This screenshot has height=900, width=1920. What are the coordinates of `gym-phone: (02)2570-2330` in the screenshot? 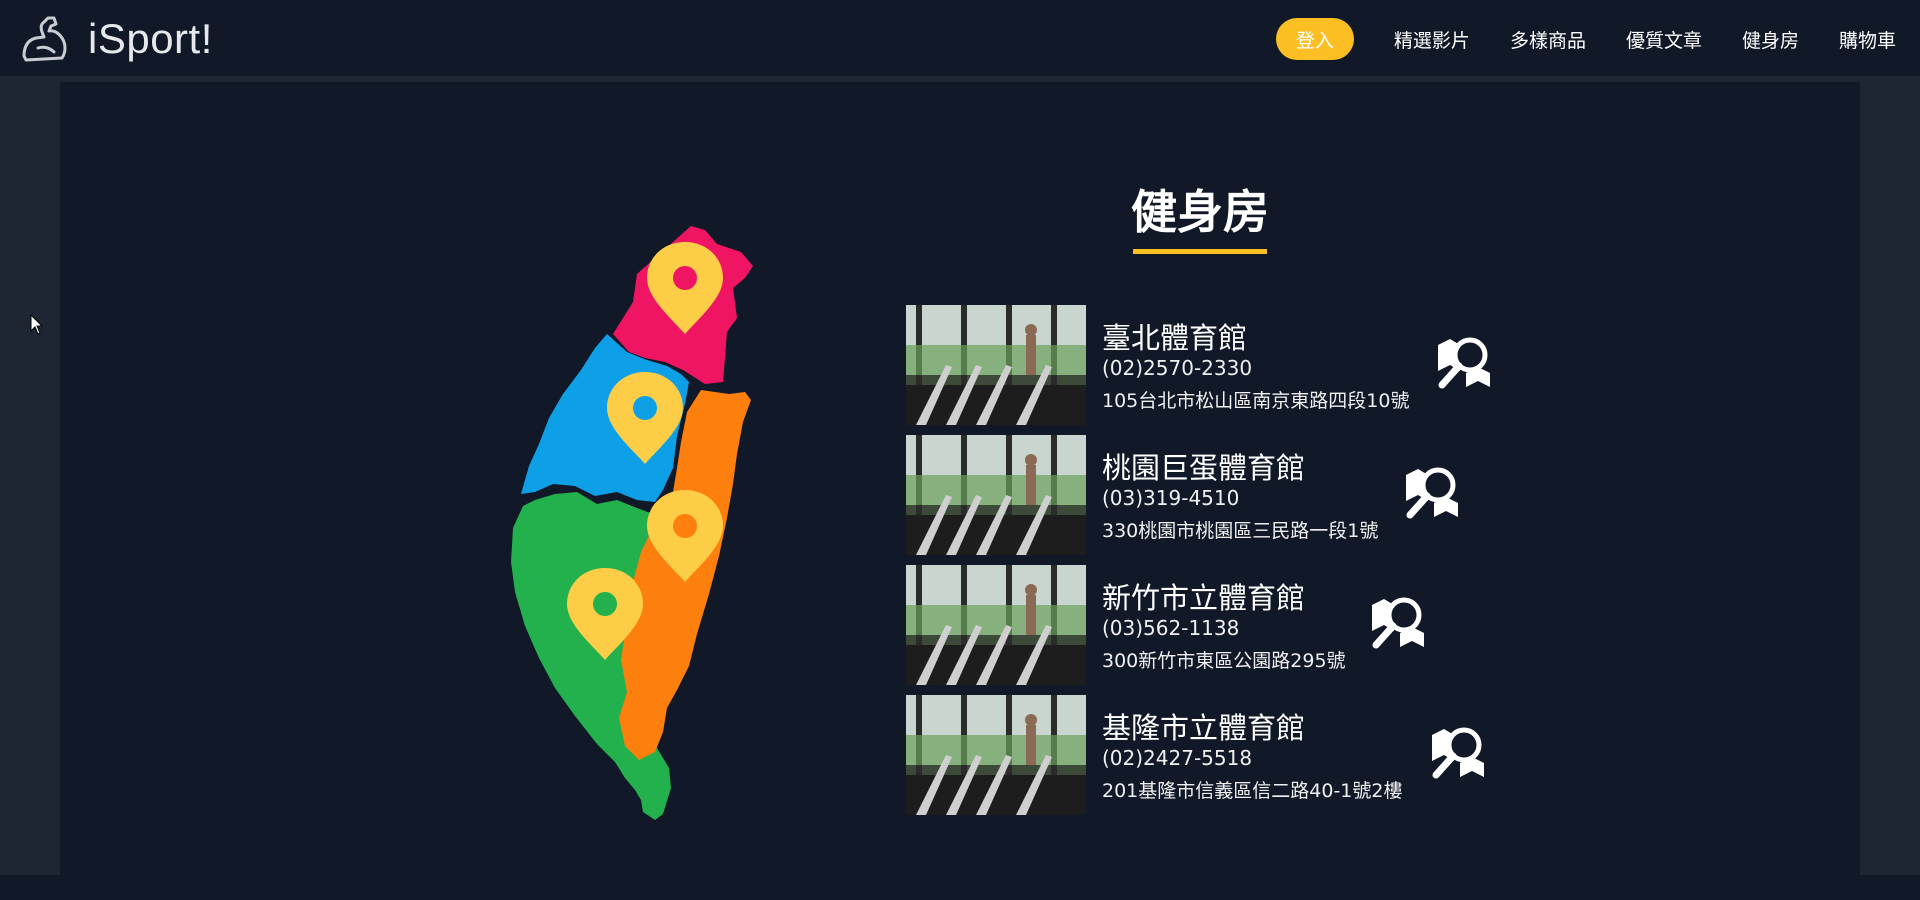 It's located at (1177, 368).